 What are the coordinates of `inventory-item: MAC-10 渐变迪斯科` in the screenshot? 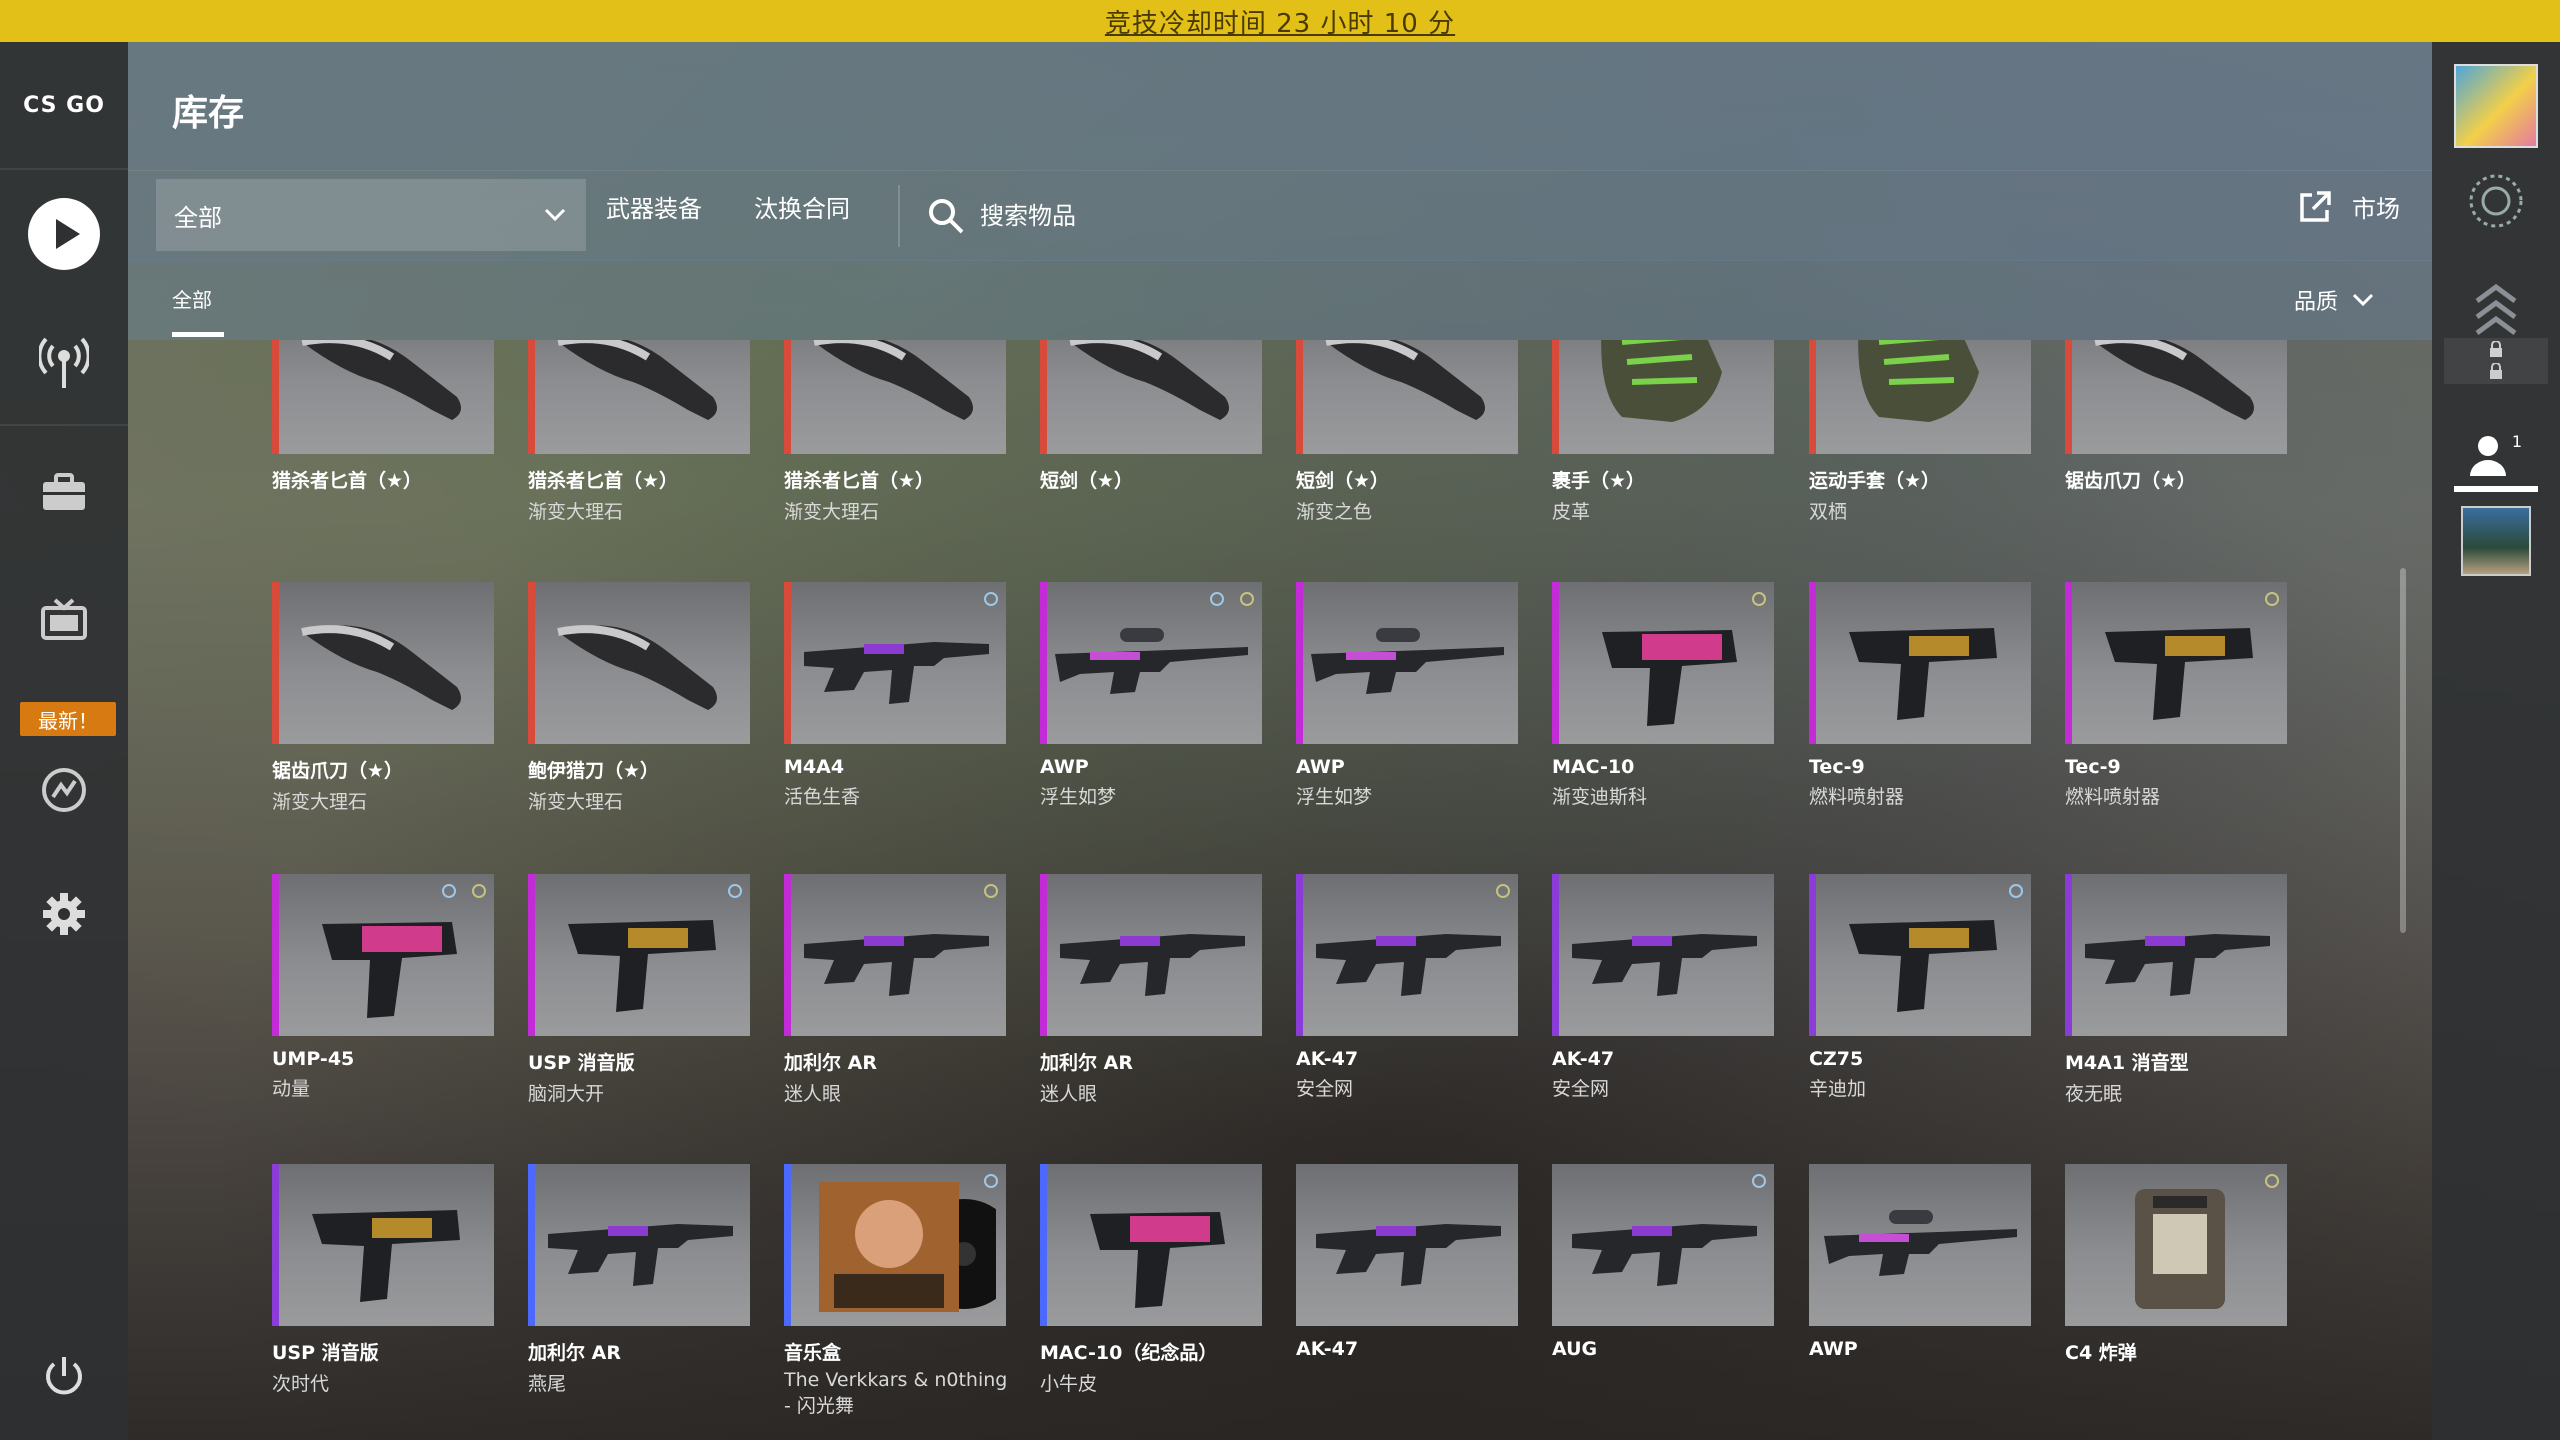 It's located at (1663, 695).